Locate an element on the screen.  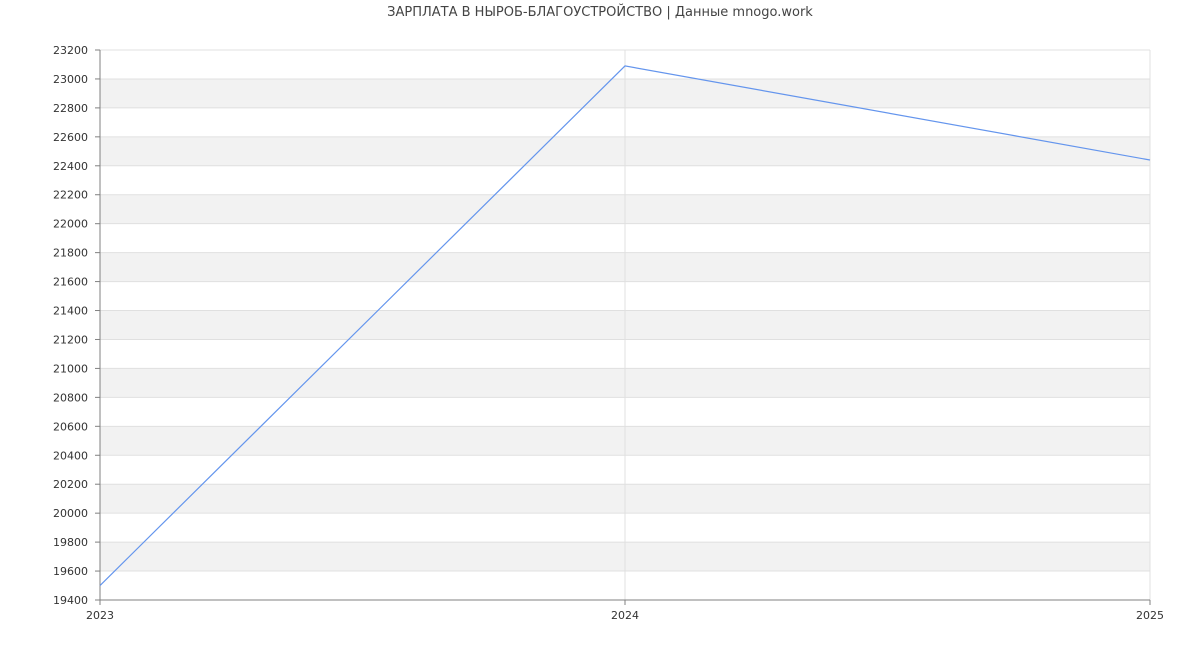
y-tick-label: 22600 is located at coordinates (70, 137).